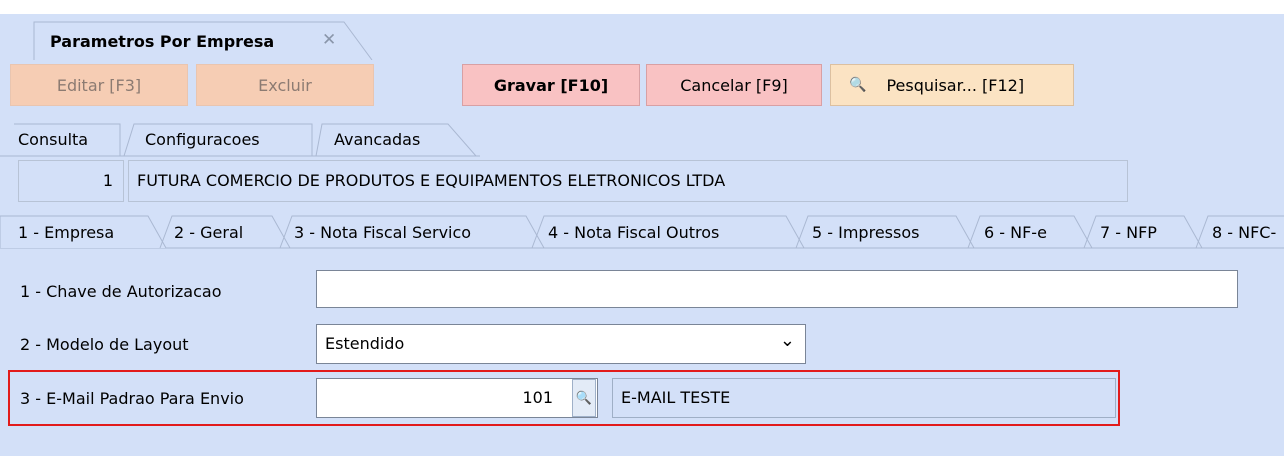 The width and height of the screenshot is (1284, 456). What do you see at coordinates (633, 232) in the screenshot?
I see `tab-nota-fiscal-outros: 4 - Nota Fiscal Outros` at bounding box center [633, 232].